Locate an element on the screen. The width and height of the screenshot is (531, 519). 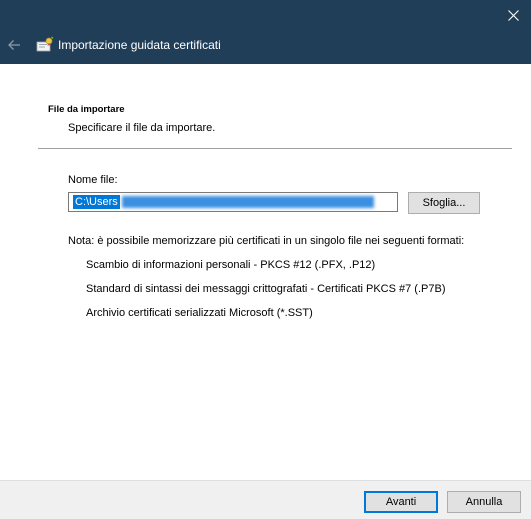
file-name-input: C:\Users is located at coordinates (233, 202).